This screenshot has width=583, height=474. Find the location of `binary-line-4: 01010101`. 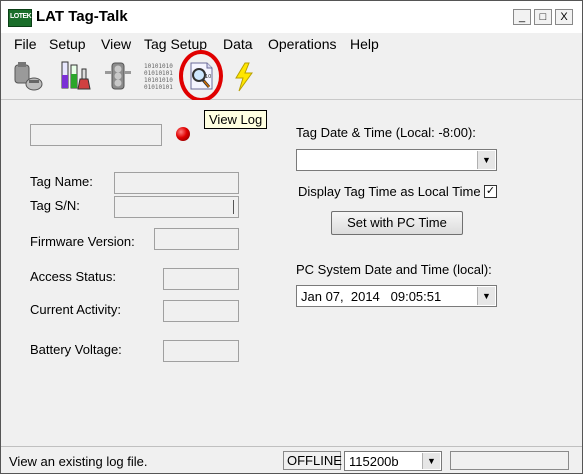

binary-line-4: 01010101 is located at coordinates (158, 87).